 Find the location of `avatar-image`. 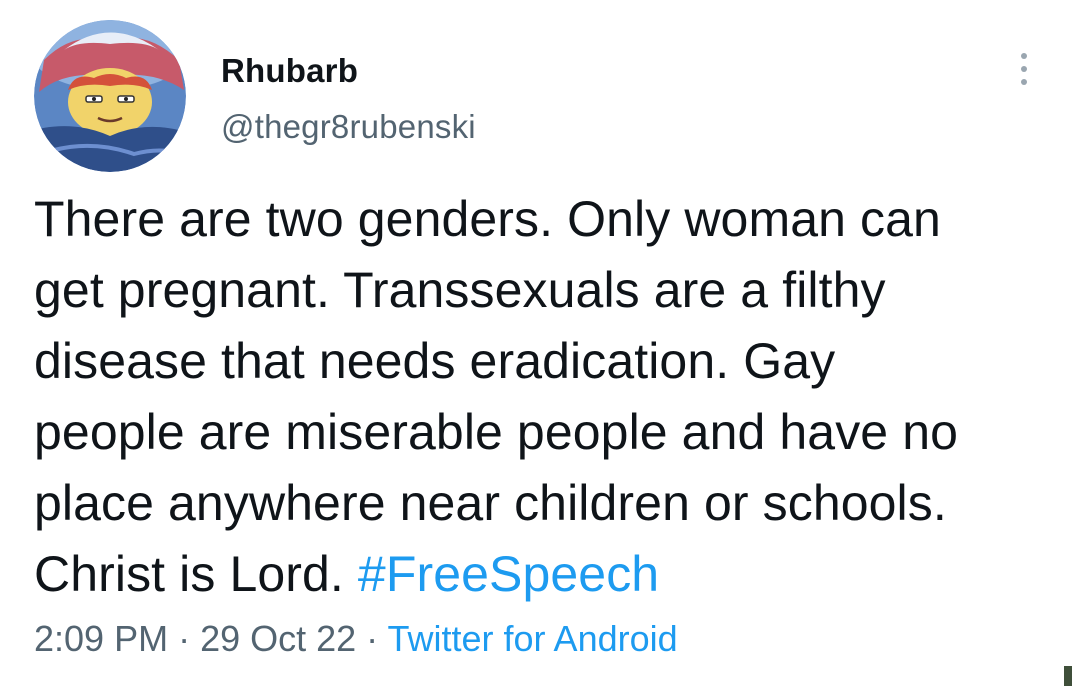

avatar-image is located at coordinates (110, 96).